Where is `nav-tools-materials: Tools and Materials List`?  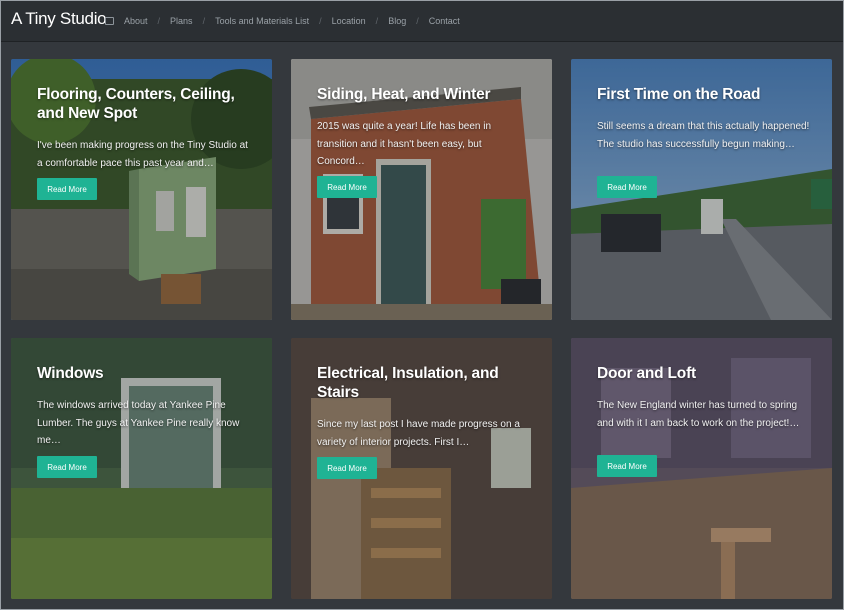
nav-tools-materials: Tools and Materials List is located at coordinates (262, 21).